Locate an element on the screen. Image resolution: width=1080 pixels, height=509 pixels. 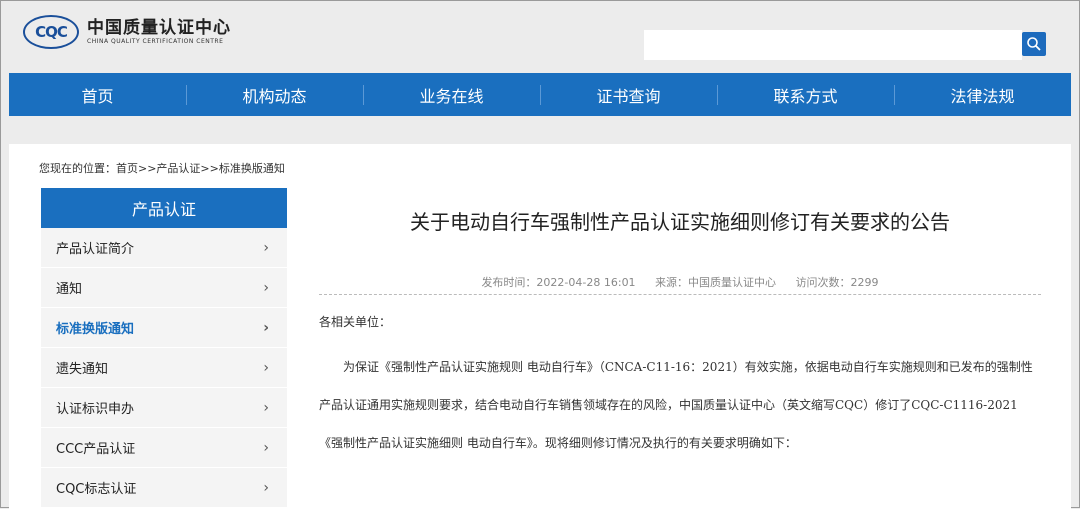
nav-certificate-query: 证书查询 is located at coordinates (628, 94).